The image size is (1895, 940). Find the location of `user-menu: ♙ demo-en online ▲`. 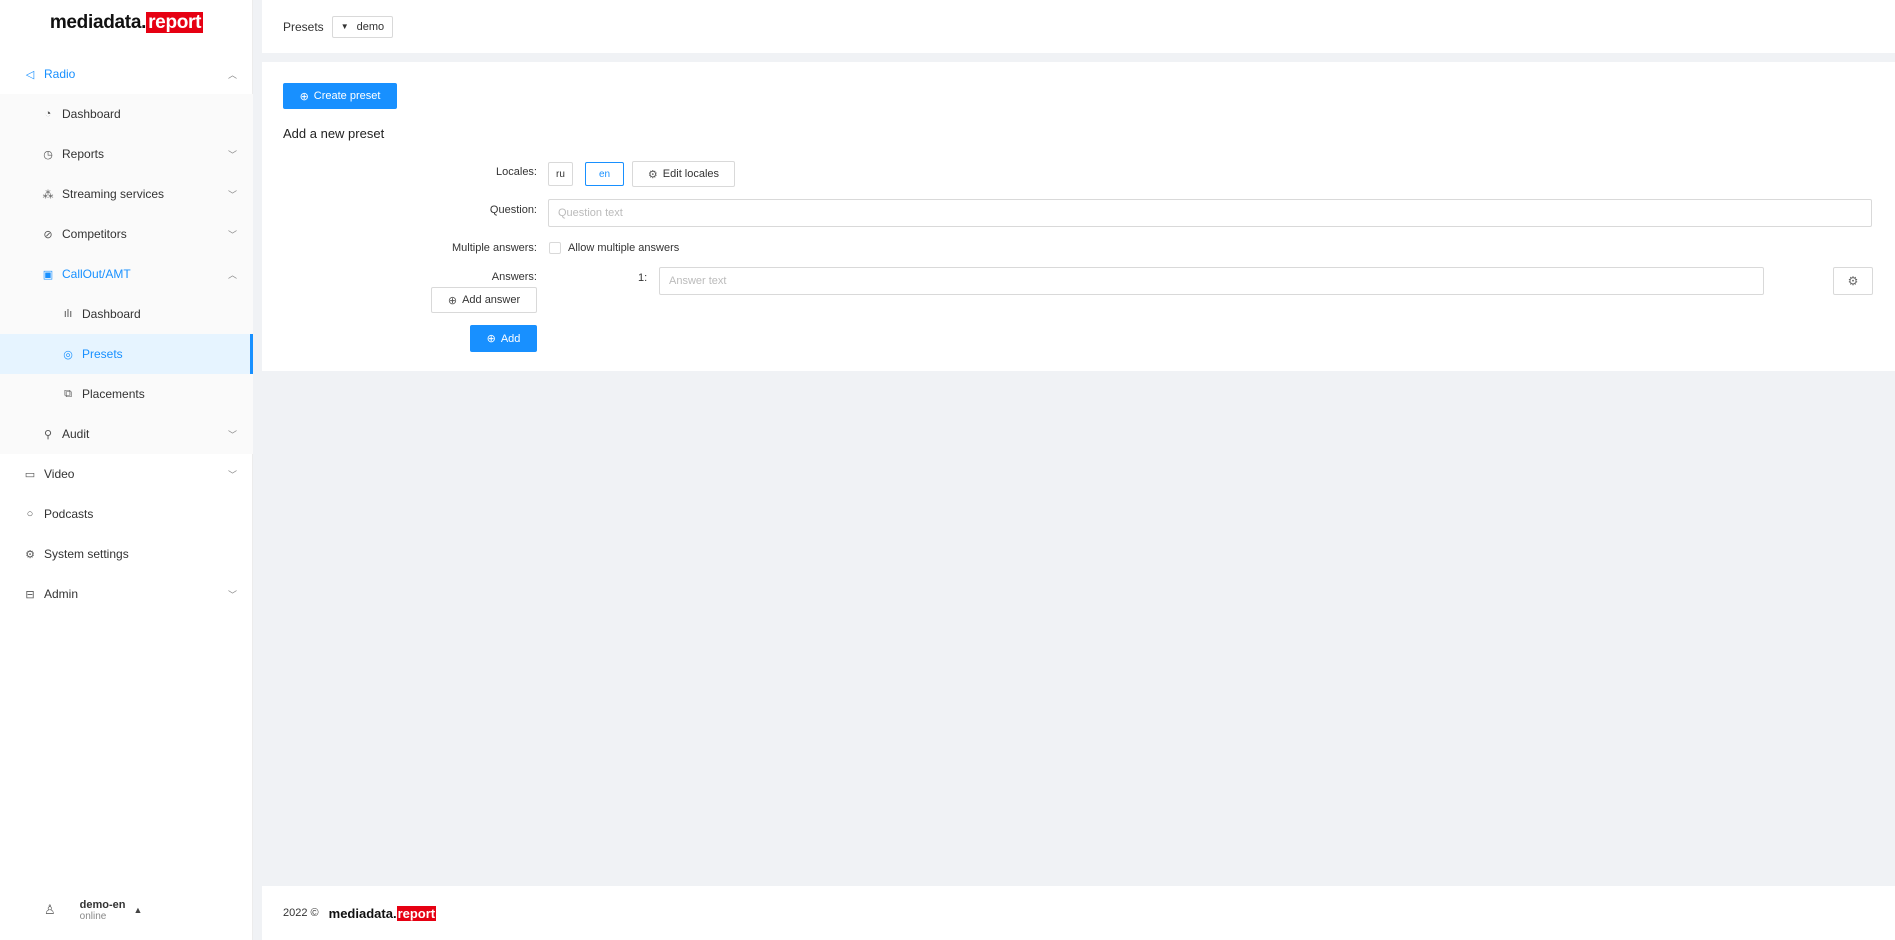

user-menu: ♙ demo-en online ▲ is located at coordinates (126, 910).